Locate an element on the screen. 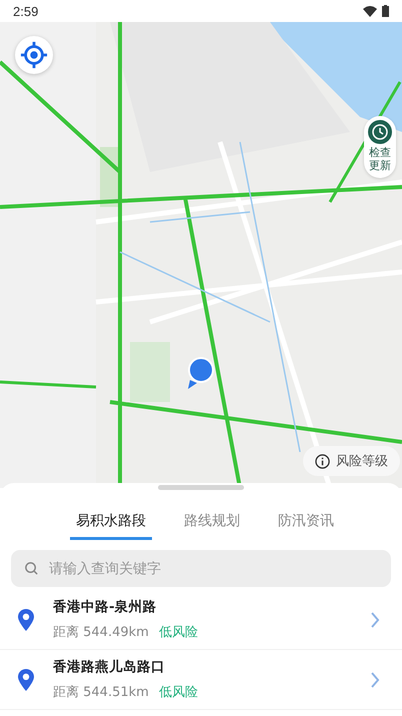  info-icon is located at coordinates (322, 461).